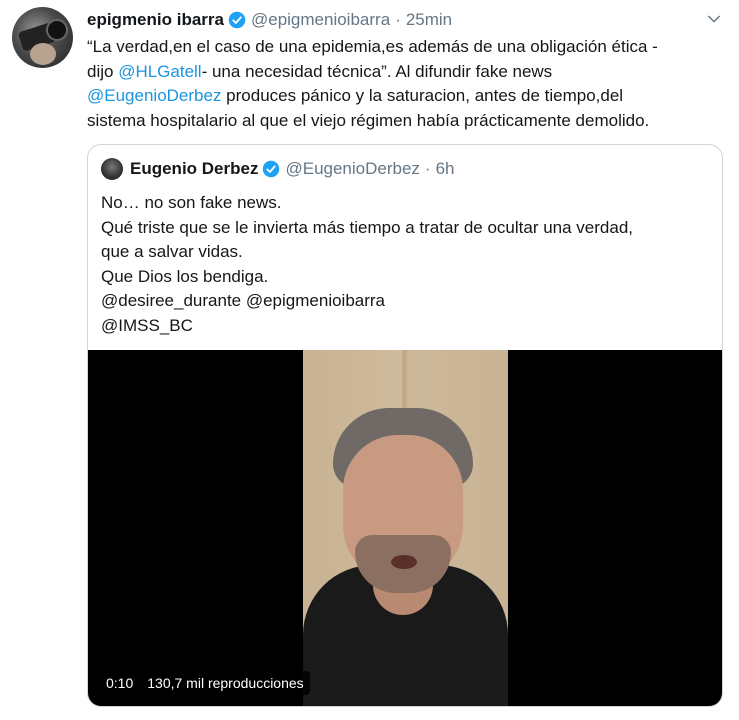 Image resolution: width=739 pixels, height=720 pixels. What do you see at coordinates (194, 168) in the screenshot?
I see `quoted-author-name: Eugenio Derbez` at bounding box center [194, 168].